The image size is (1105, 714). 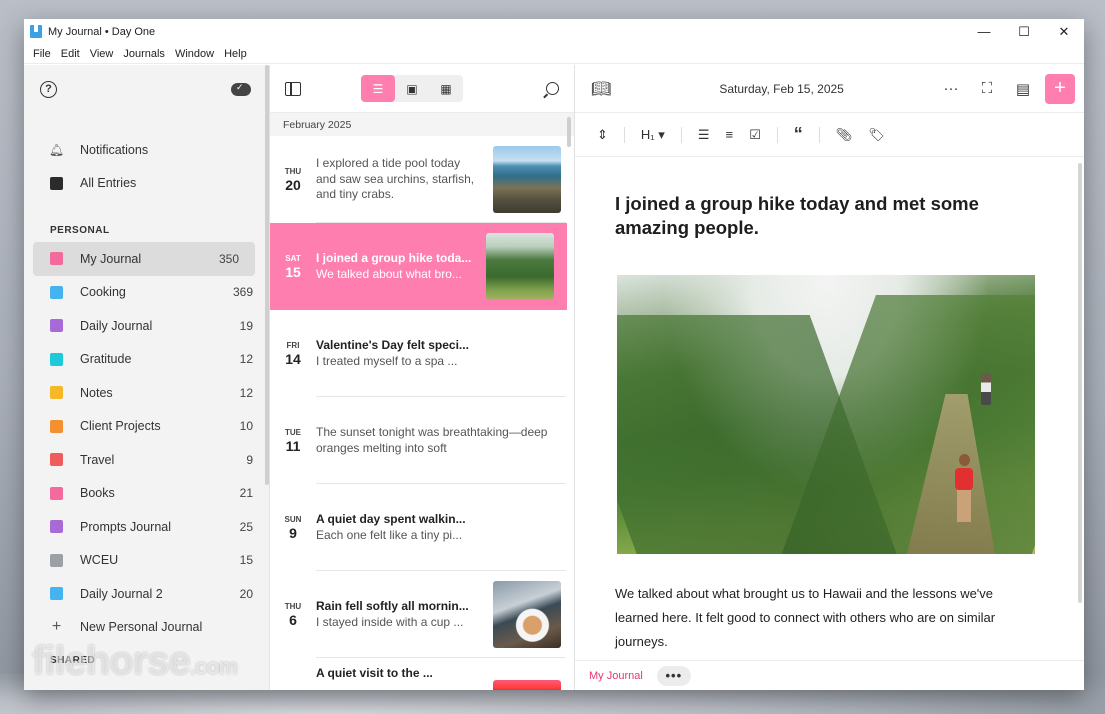 I want to click on journal-book-icon: 📖︎, so click(x=601, y=89).